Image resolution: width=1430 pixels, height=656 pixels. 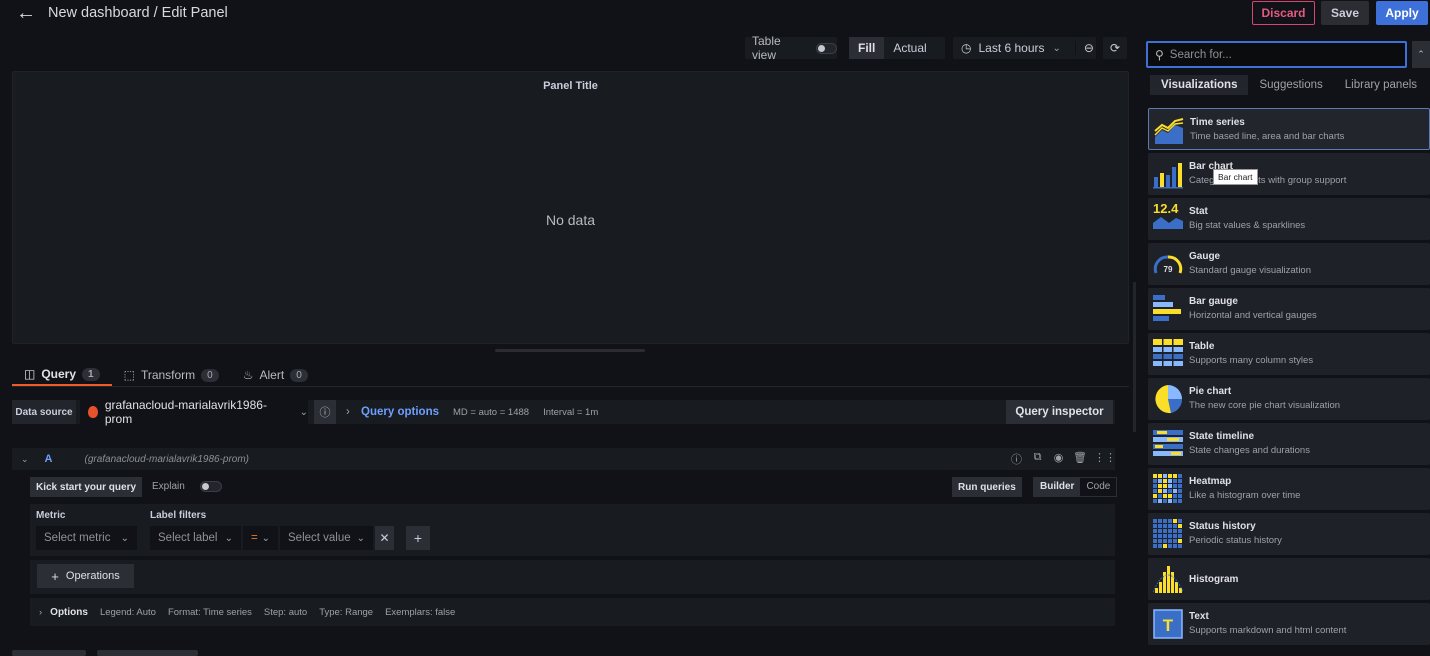 I want to click on save-button: Save, so click(x=1345, y=13).